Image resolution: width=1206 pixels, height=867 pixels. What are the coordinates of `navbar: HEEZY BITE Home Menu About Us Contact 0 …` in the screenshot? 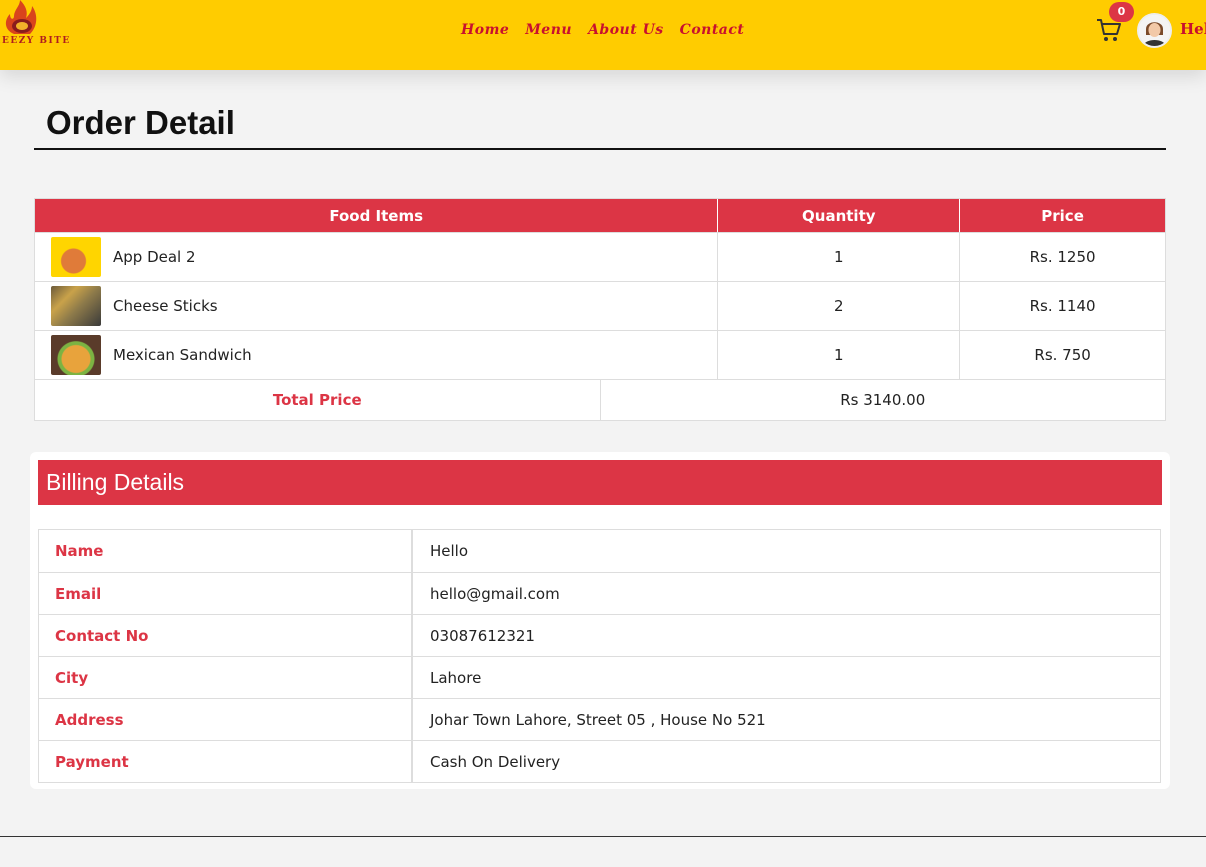 It's located at (603, 35).